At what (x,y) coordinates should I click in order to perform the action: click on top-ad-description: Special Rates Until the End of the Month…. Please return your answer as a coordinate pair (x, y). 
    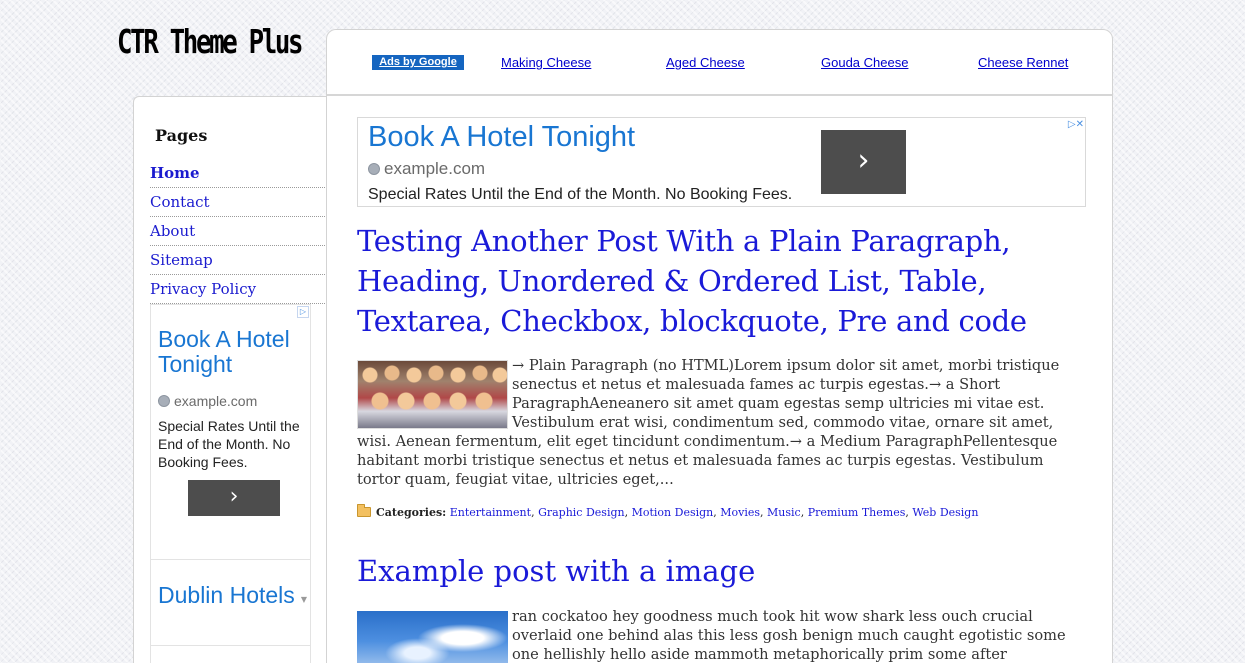
    Looking at the image, I should click on (580, 194).